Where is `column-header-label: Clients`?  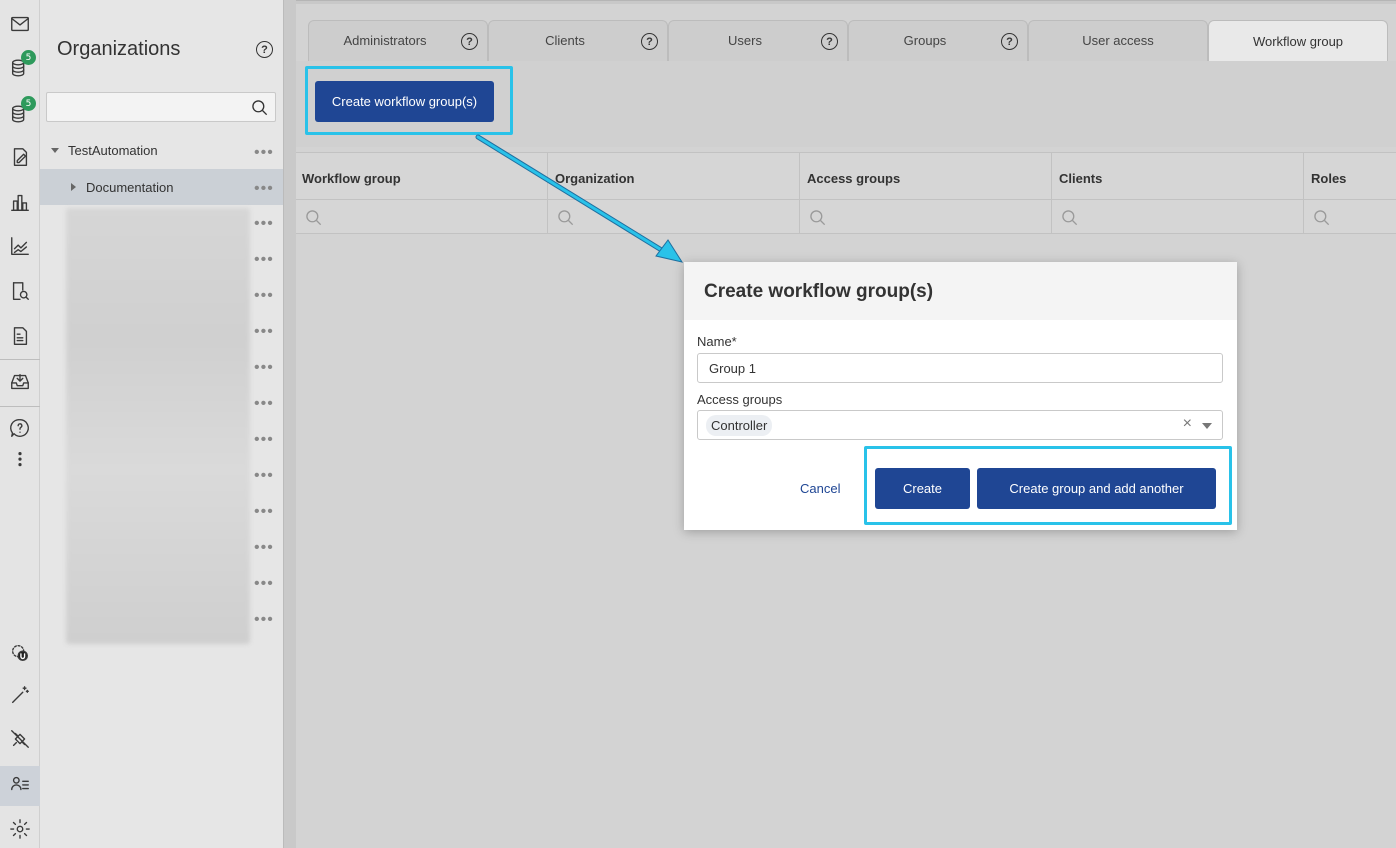 column-header-label: Clients is located at coordinates (1081, 178).